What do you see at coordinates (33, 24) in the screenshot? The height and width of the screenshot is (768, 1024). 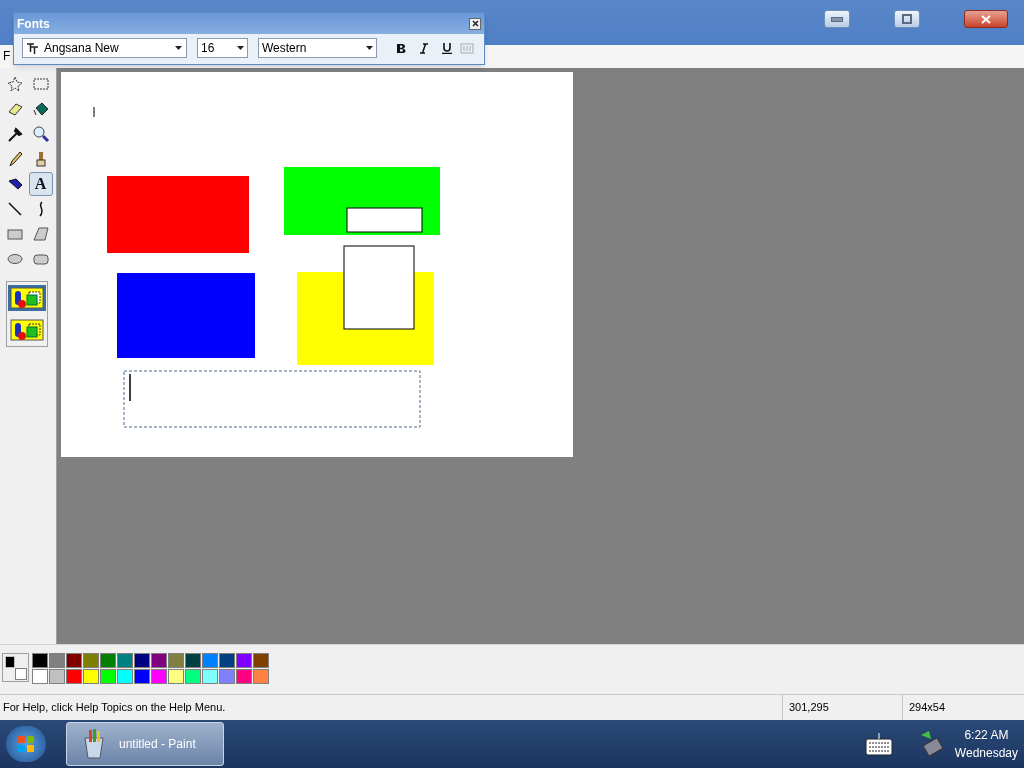 I see `toolbar-title: Fonts` at bounding box center [33, 24].